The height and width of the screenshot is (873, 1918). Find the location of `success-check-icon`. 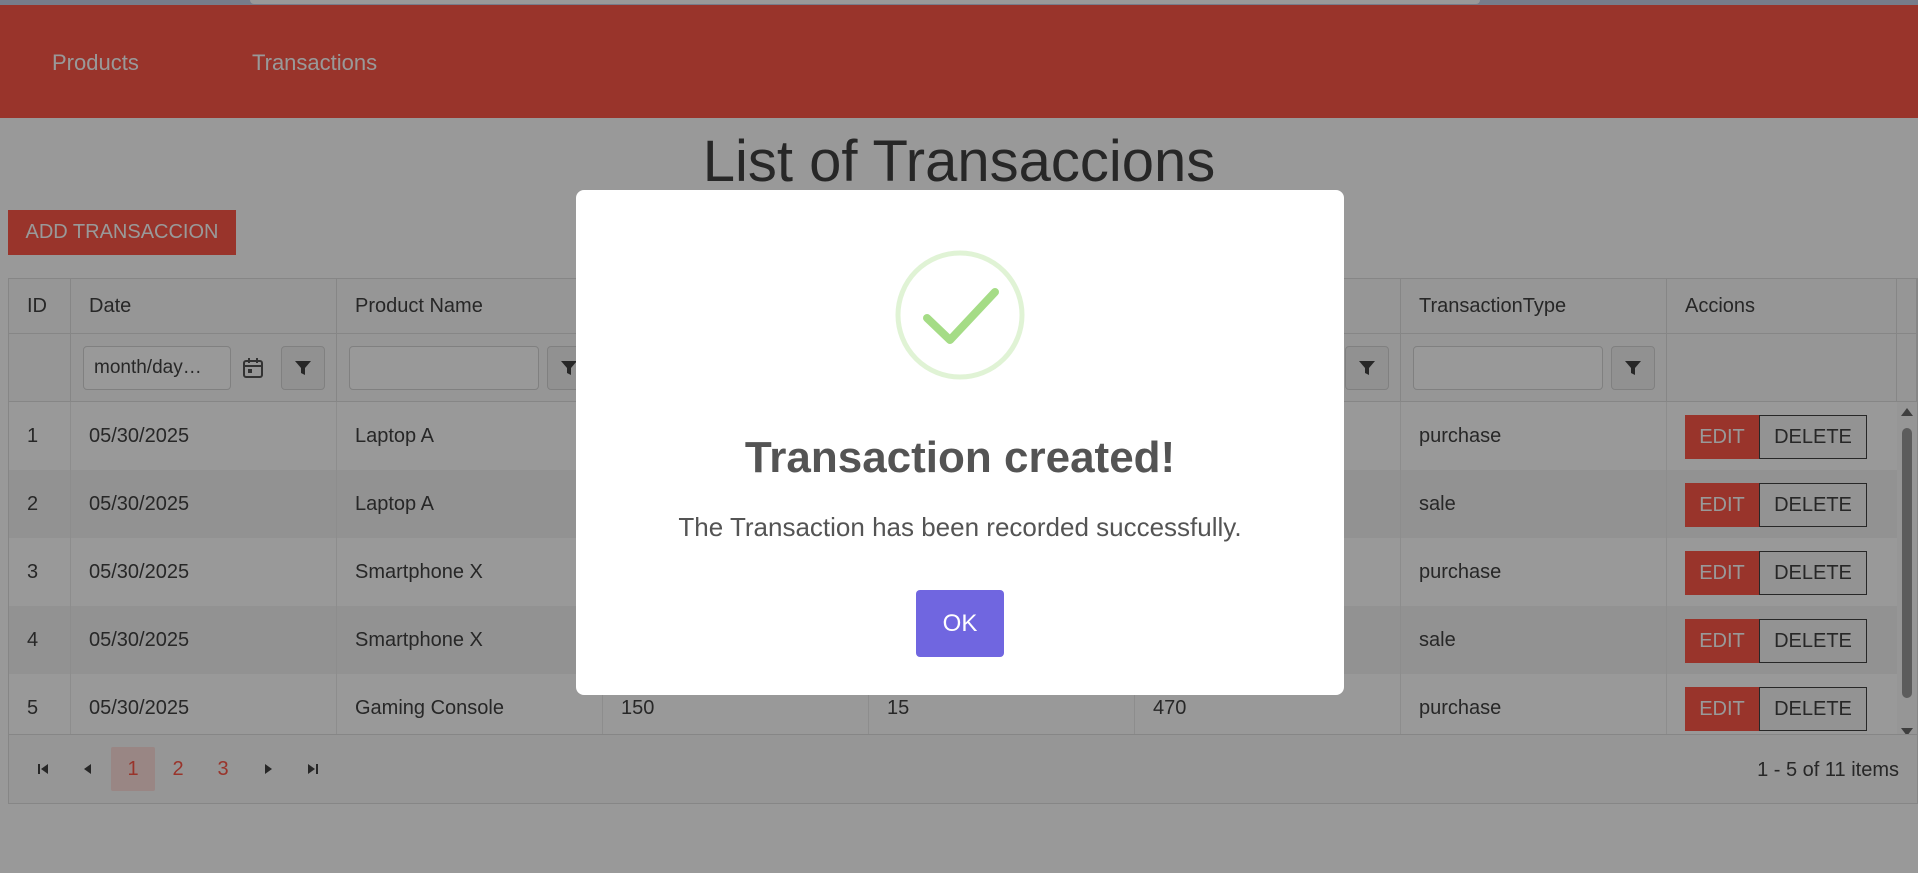

success-check-icon is located at coordinates (960, 315).